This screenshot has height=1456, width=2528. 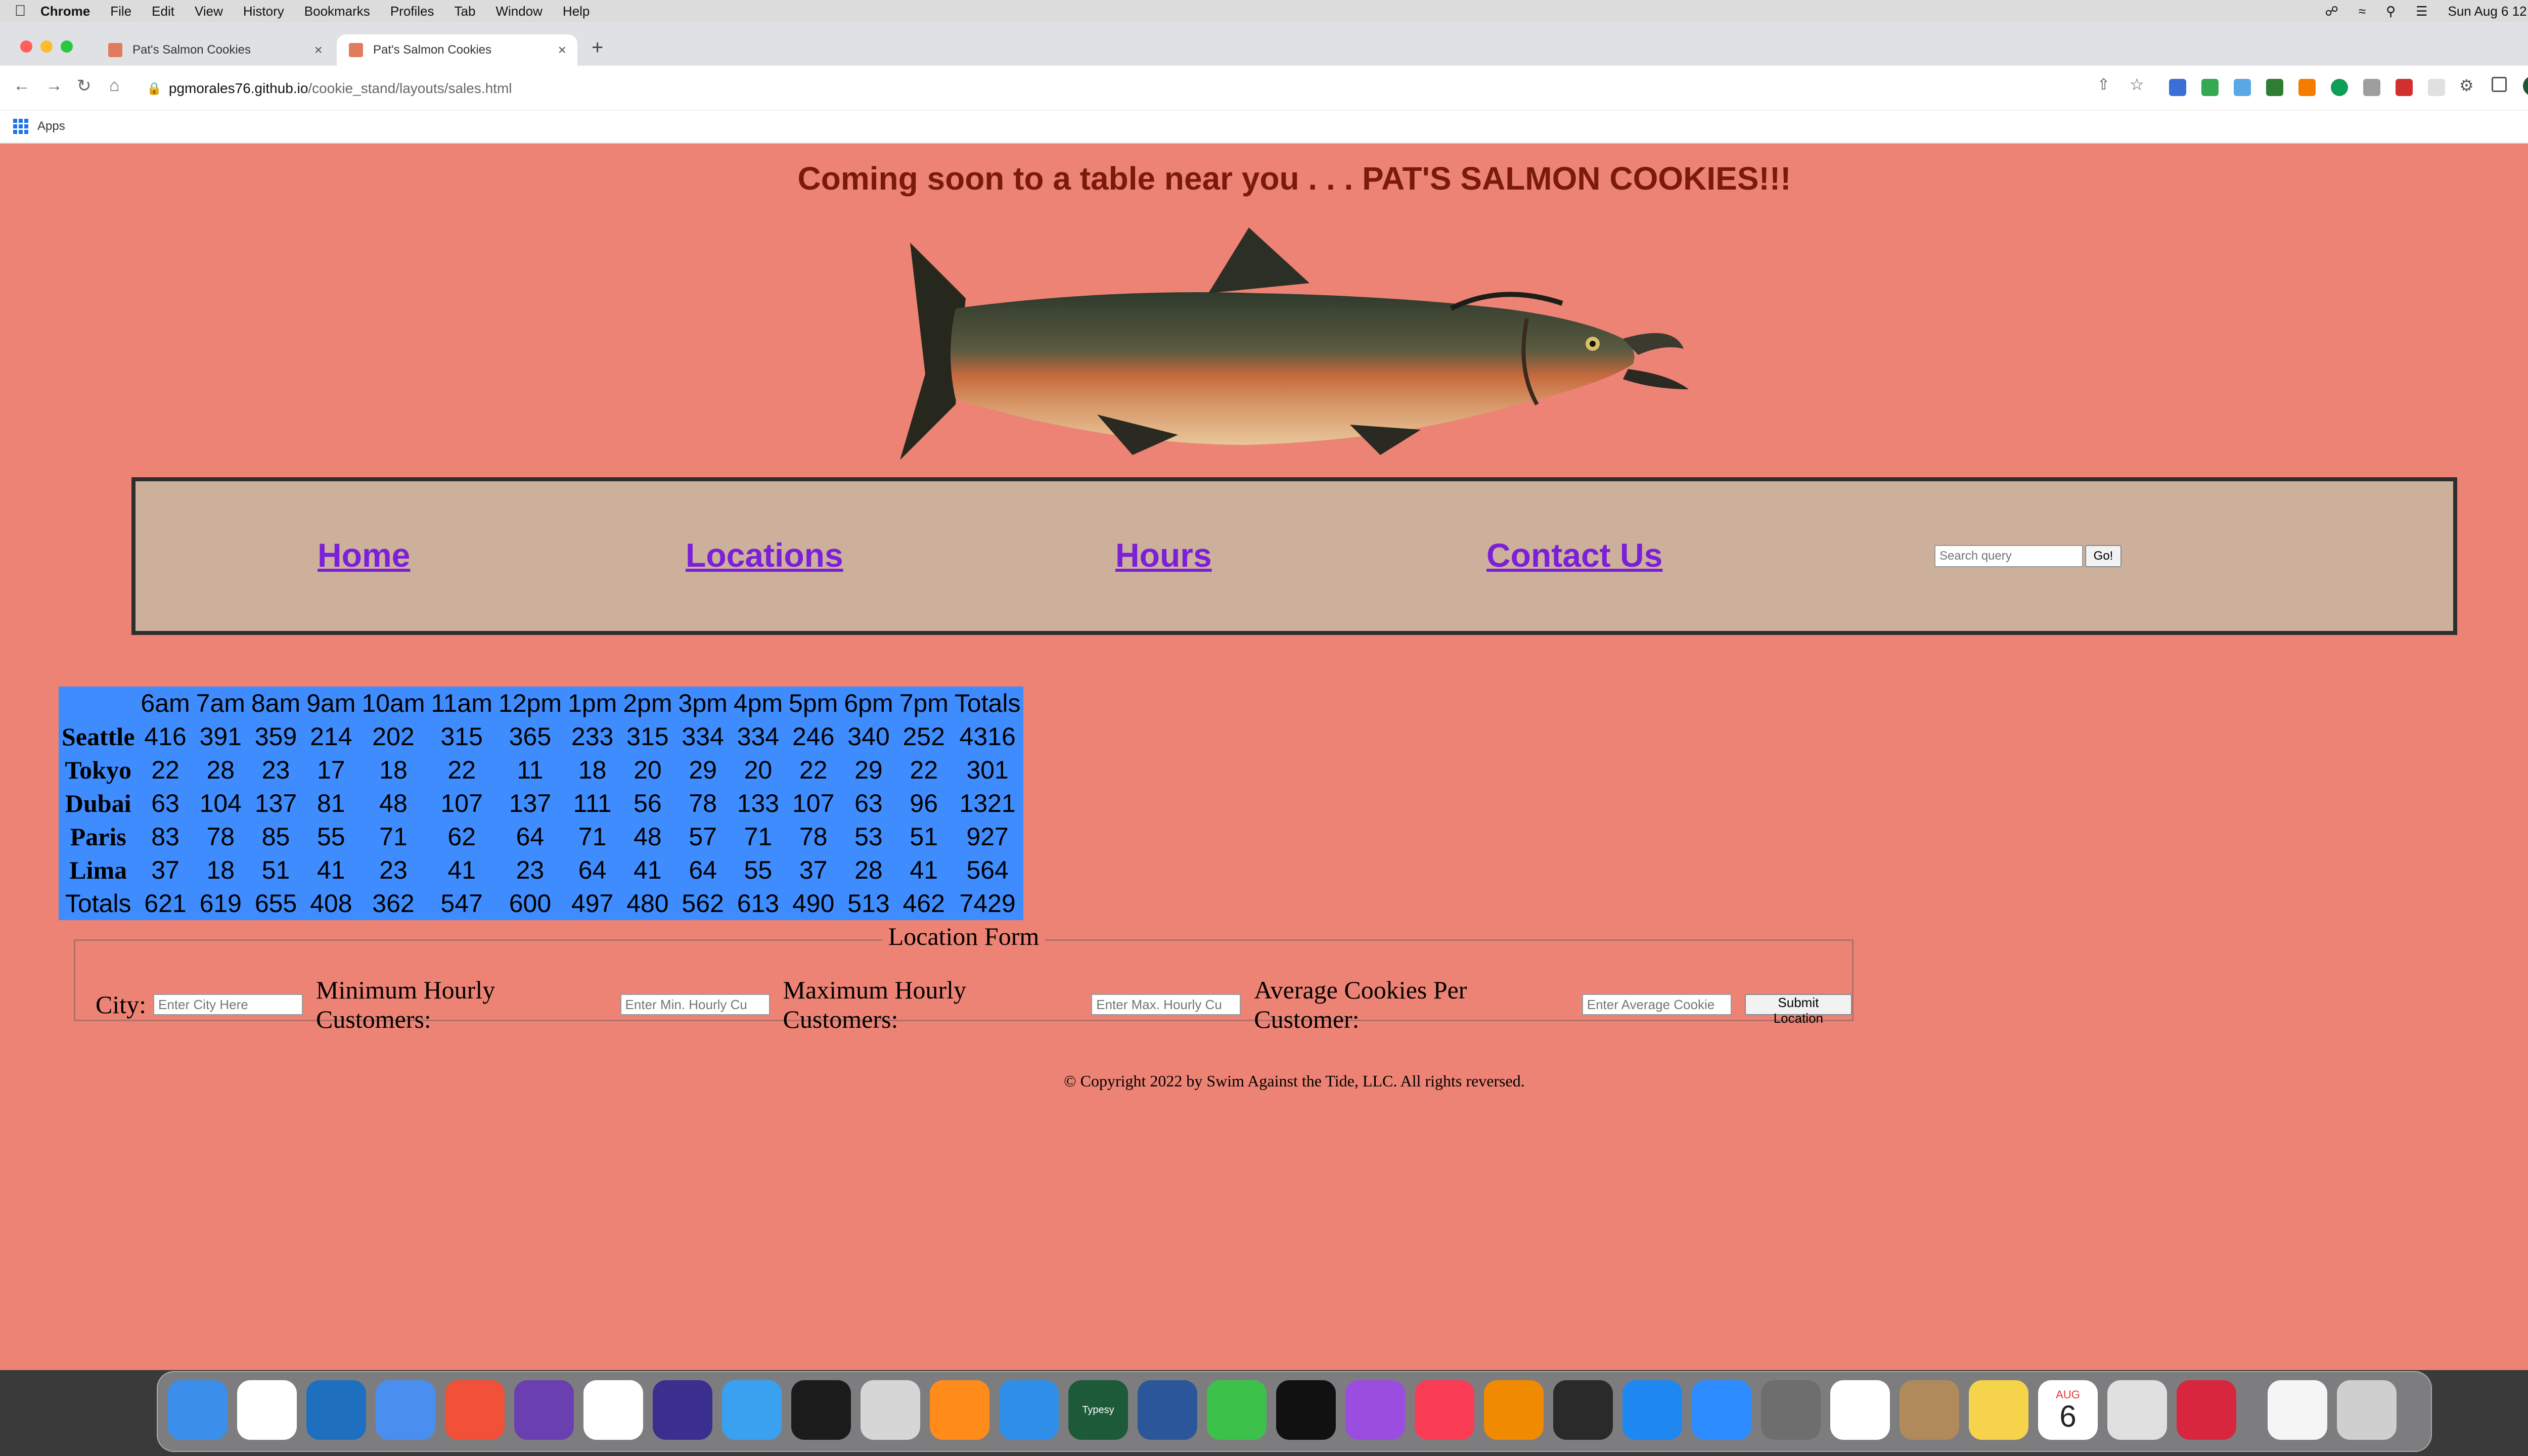 I want to click on contacts-icon, so click(x=1930, y=1410).